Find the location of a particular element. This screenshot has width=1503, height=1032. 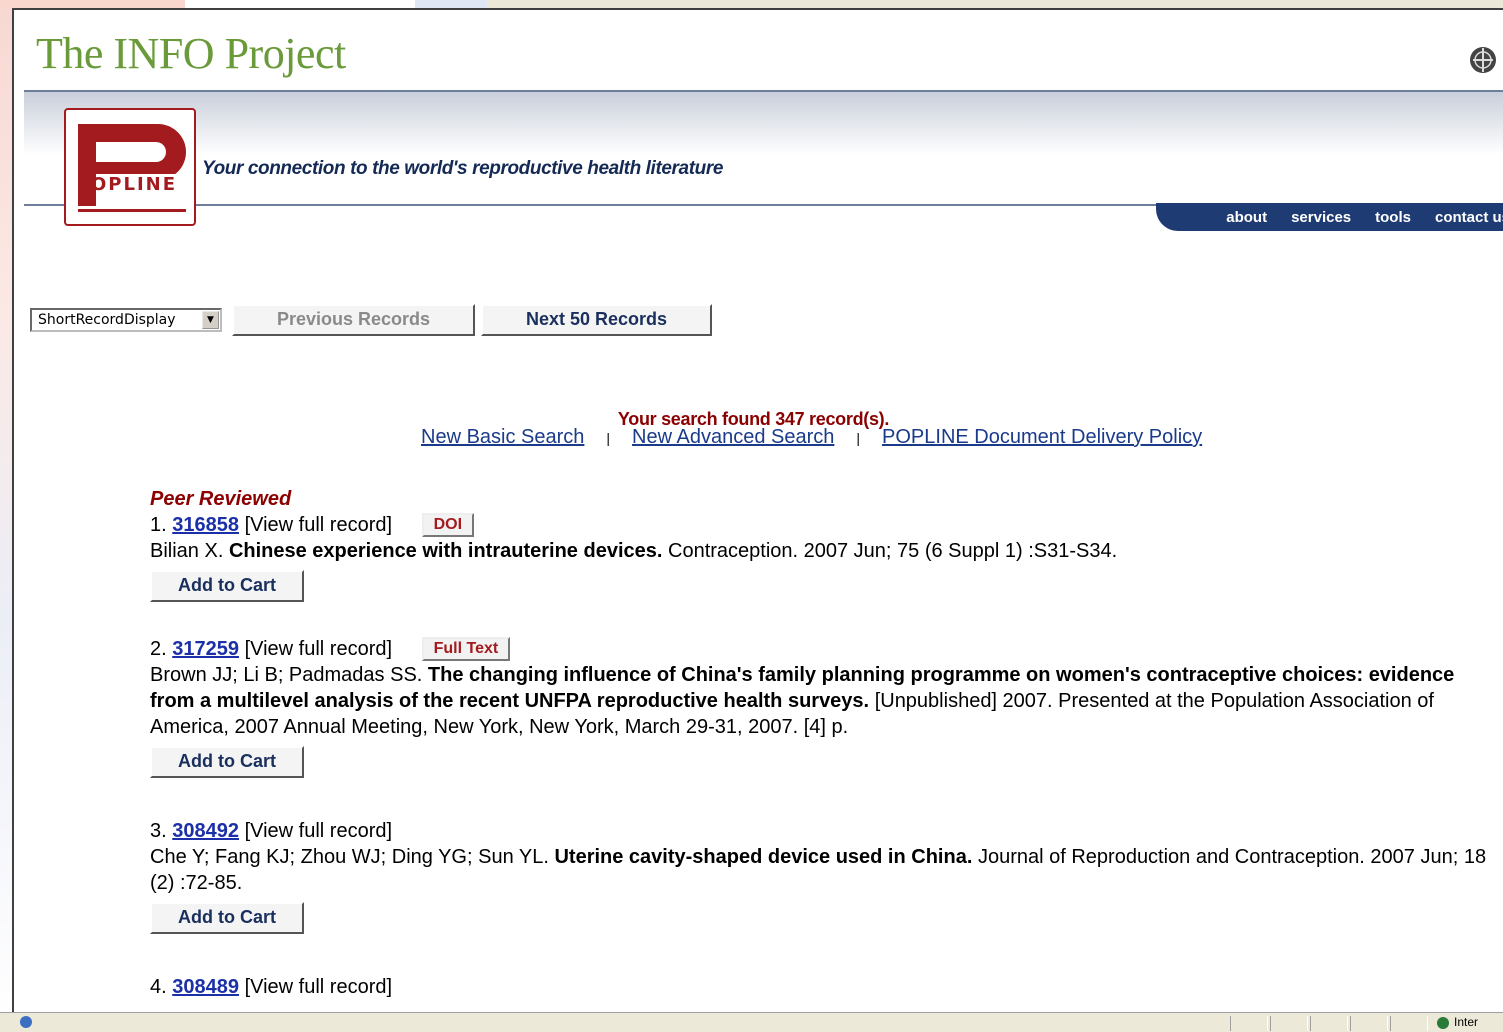

record-id-link: 317259 is located at coordinates (205, 649).